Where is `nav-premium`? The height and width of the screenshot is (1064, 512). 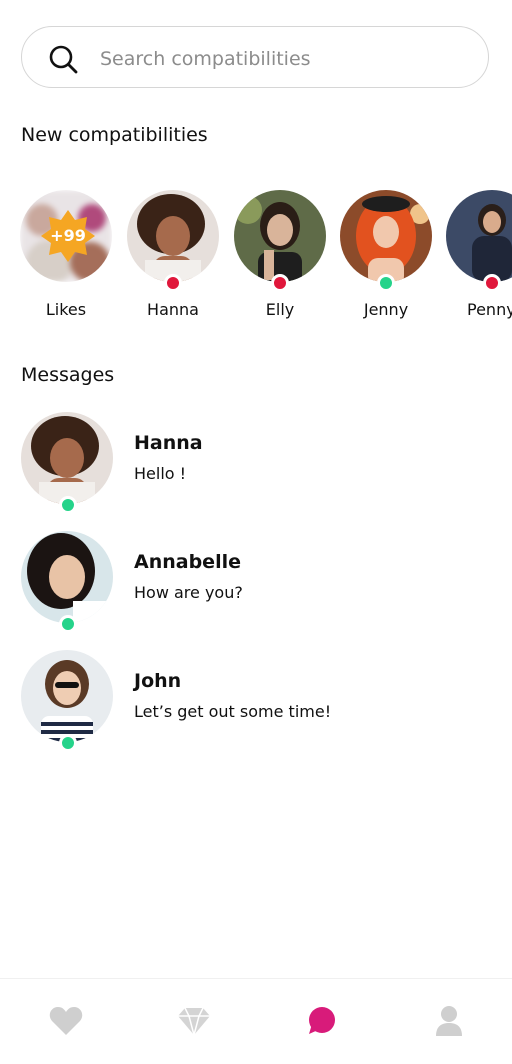
nav-premium is located at coordinates (194, 1021).